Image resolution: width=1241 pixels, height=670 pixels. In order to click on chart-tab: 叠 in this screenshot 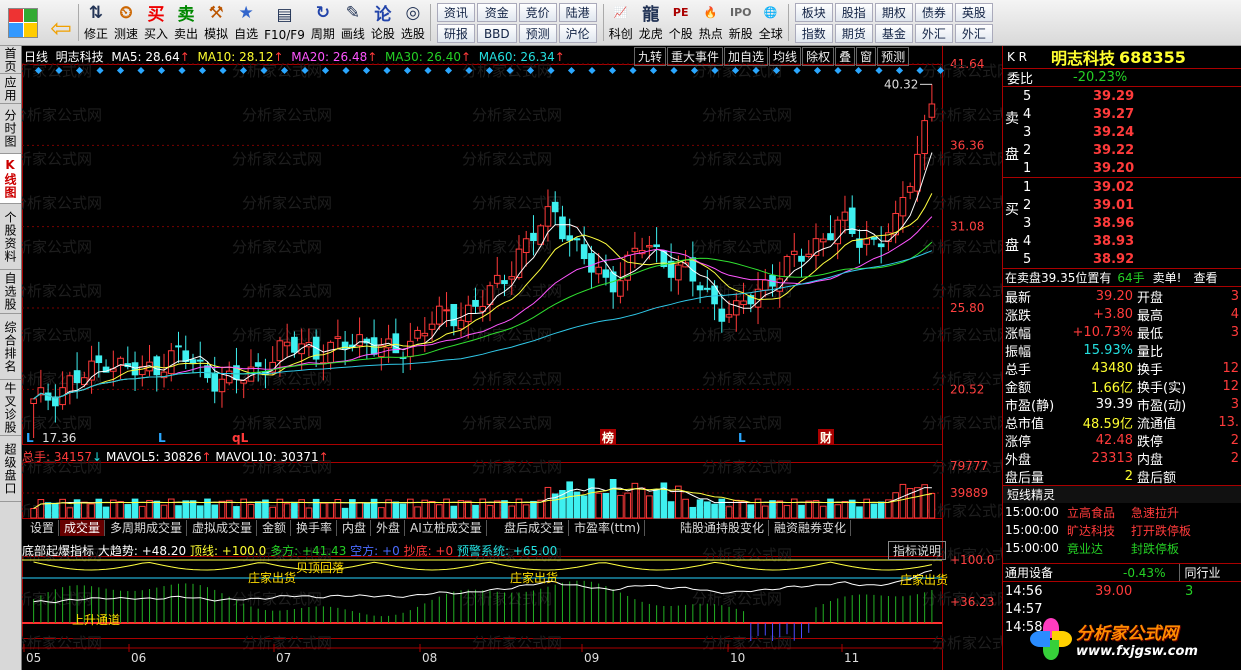, I will do `click(845, 56)`.